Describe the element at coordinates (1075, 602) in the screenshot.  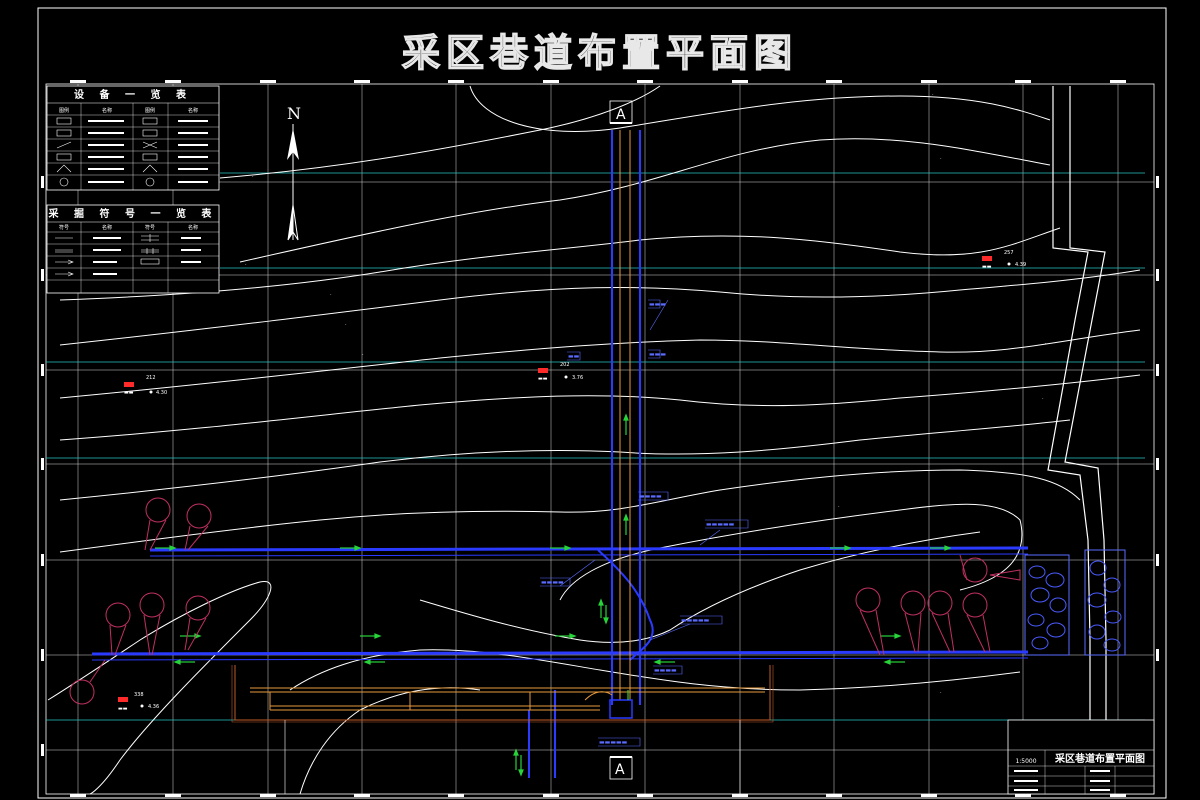
I see `gob-area` at that location.